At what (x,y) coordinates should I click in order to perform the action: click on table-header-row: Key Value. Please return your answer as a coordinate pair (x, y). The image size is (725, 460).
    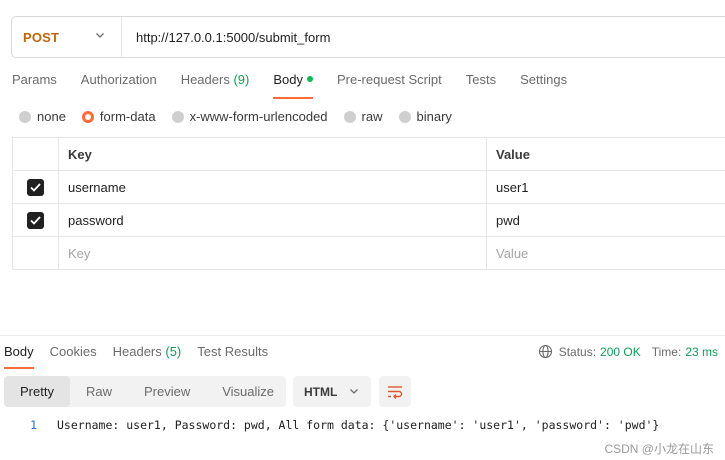
    Looking at the image, I should click on (369, 154).